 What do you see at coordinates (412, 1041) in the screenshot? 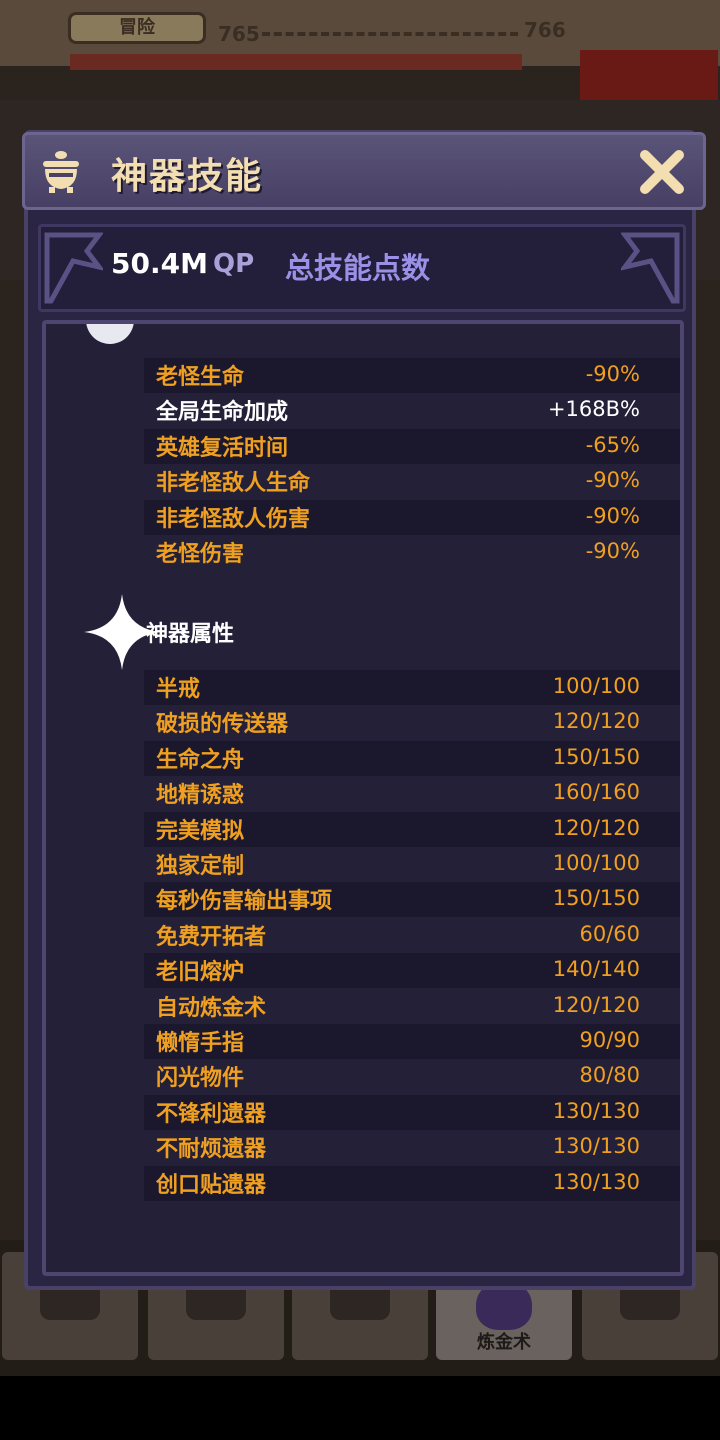
I see `list-item: 懒惰手指 90/90` at bounding box center [412, 1041].